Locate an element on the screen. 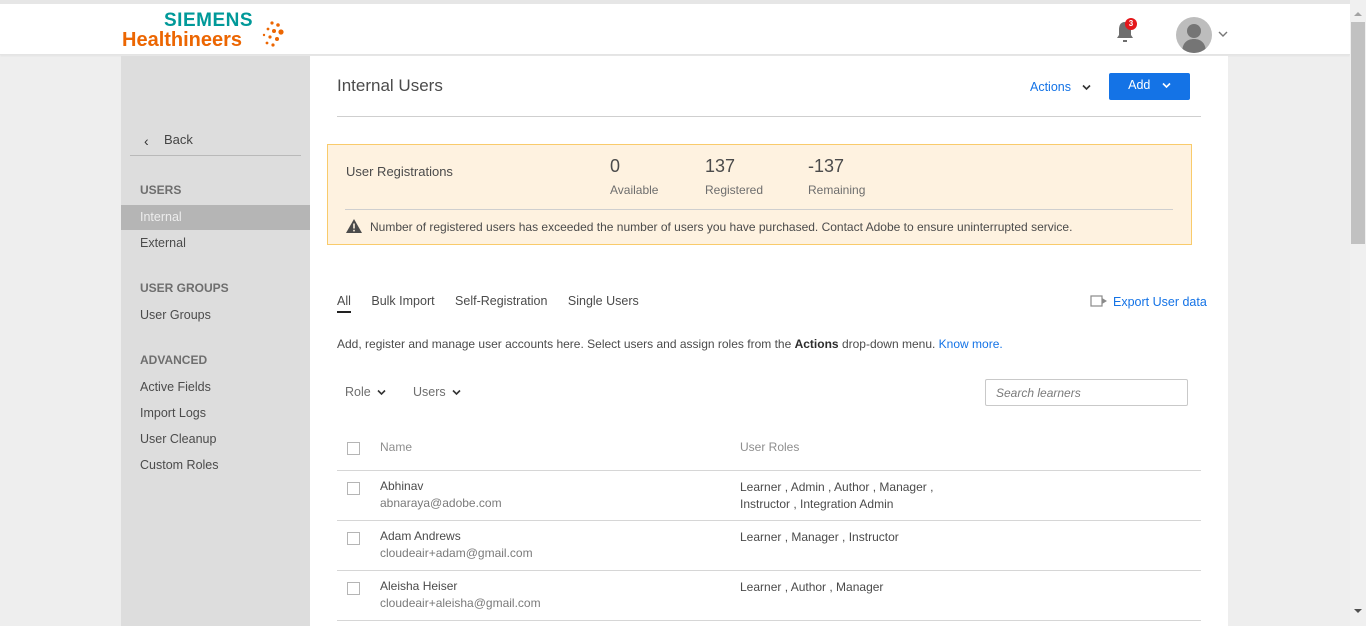  logo-dots-icon is located at coordinates (273, 34).